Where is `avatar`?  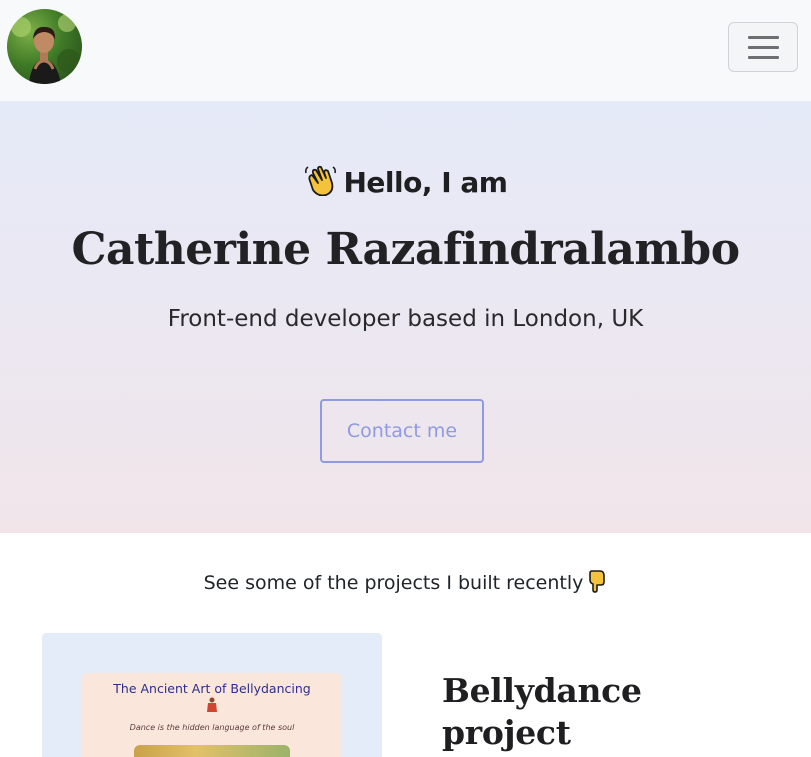
avatar is located at coordinates (44, 46).